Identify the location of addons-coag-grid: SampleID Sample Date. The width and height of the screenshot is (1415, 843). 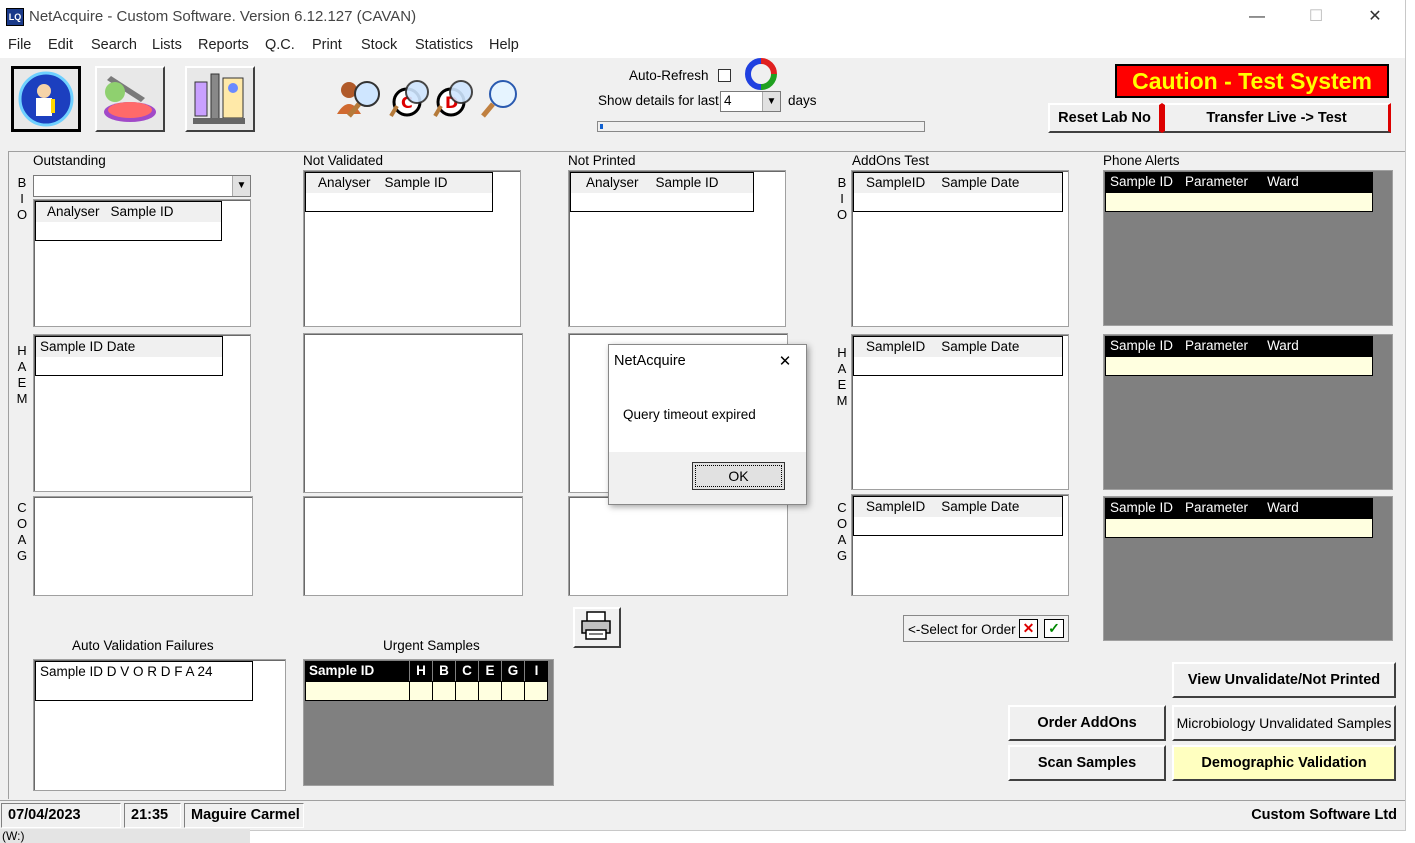
(958, 516).